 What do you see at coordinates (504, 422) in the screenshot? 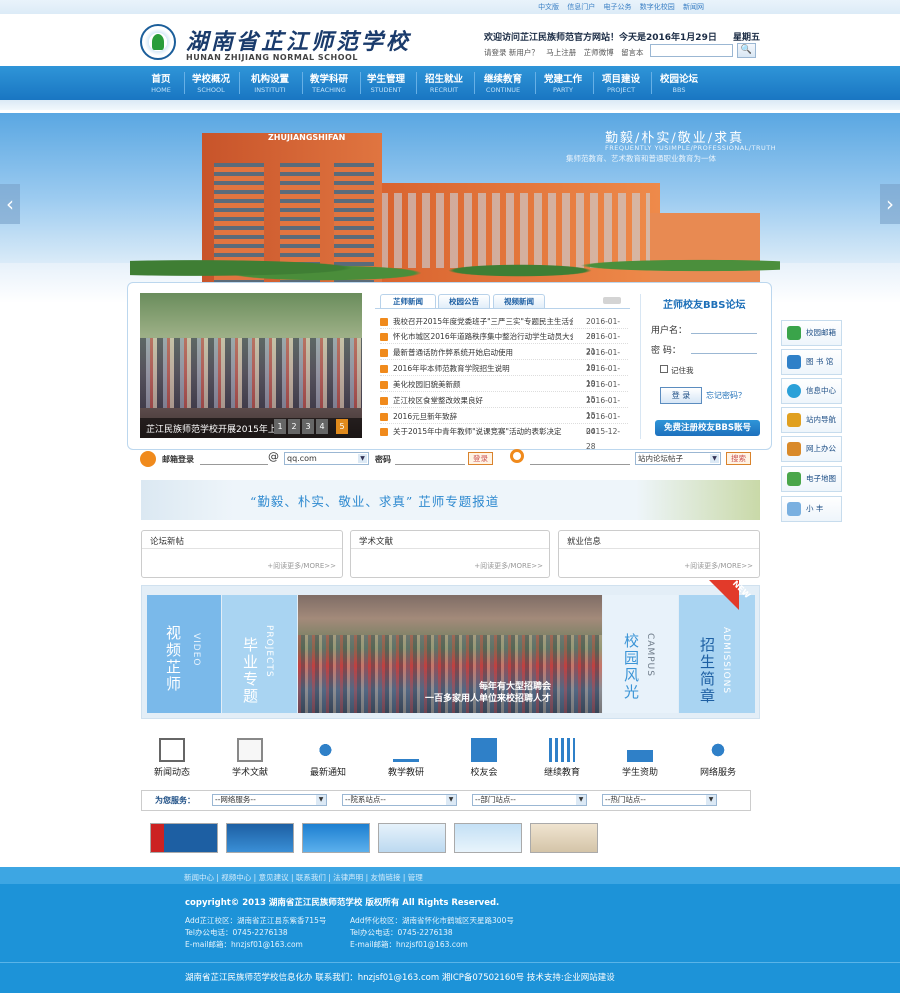
I see `news-item: 2016元旦新年致辞 2016-01-04` at bounding box center [504, 422].